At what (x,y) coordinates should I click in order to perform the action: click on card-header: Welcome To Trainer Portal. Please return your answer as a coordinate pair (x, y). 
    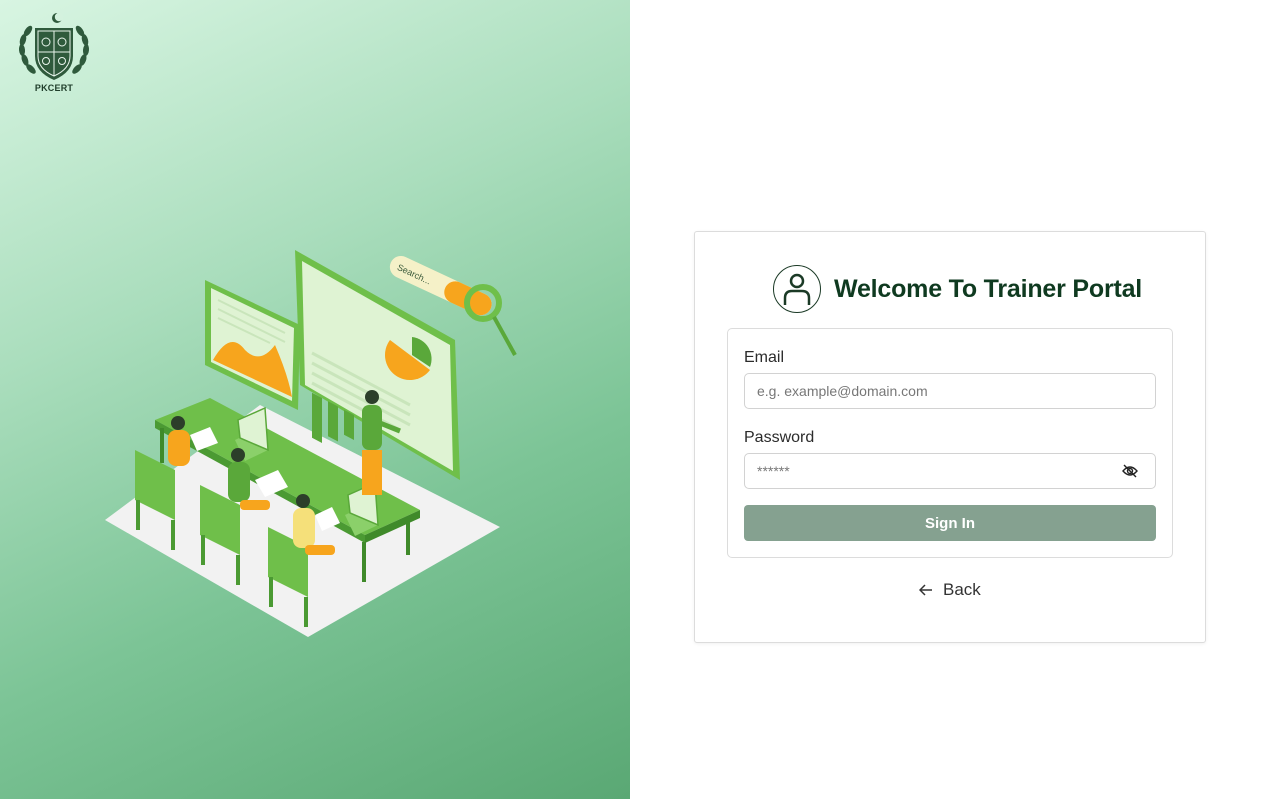
    Looking at the image, I should click on (957, 289).